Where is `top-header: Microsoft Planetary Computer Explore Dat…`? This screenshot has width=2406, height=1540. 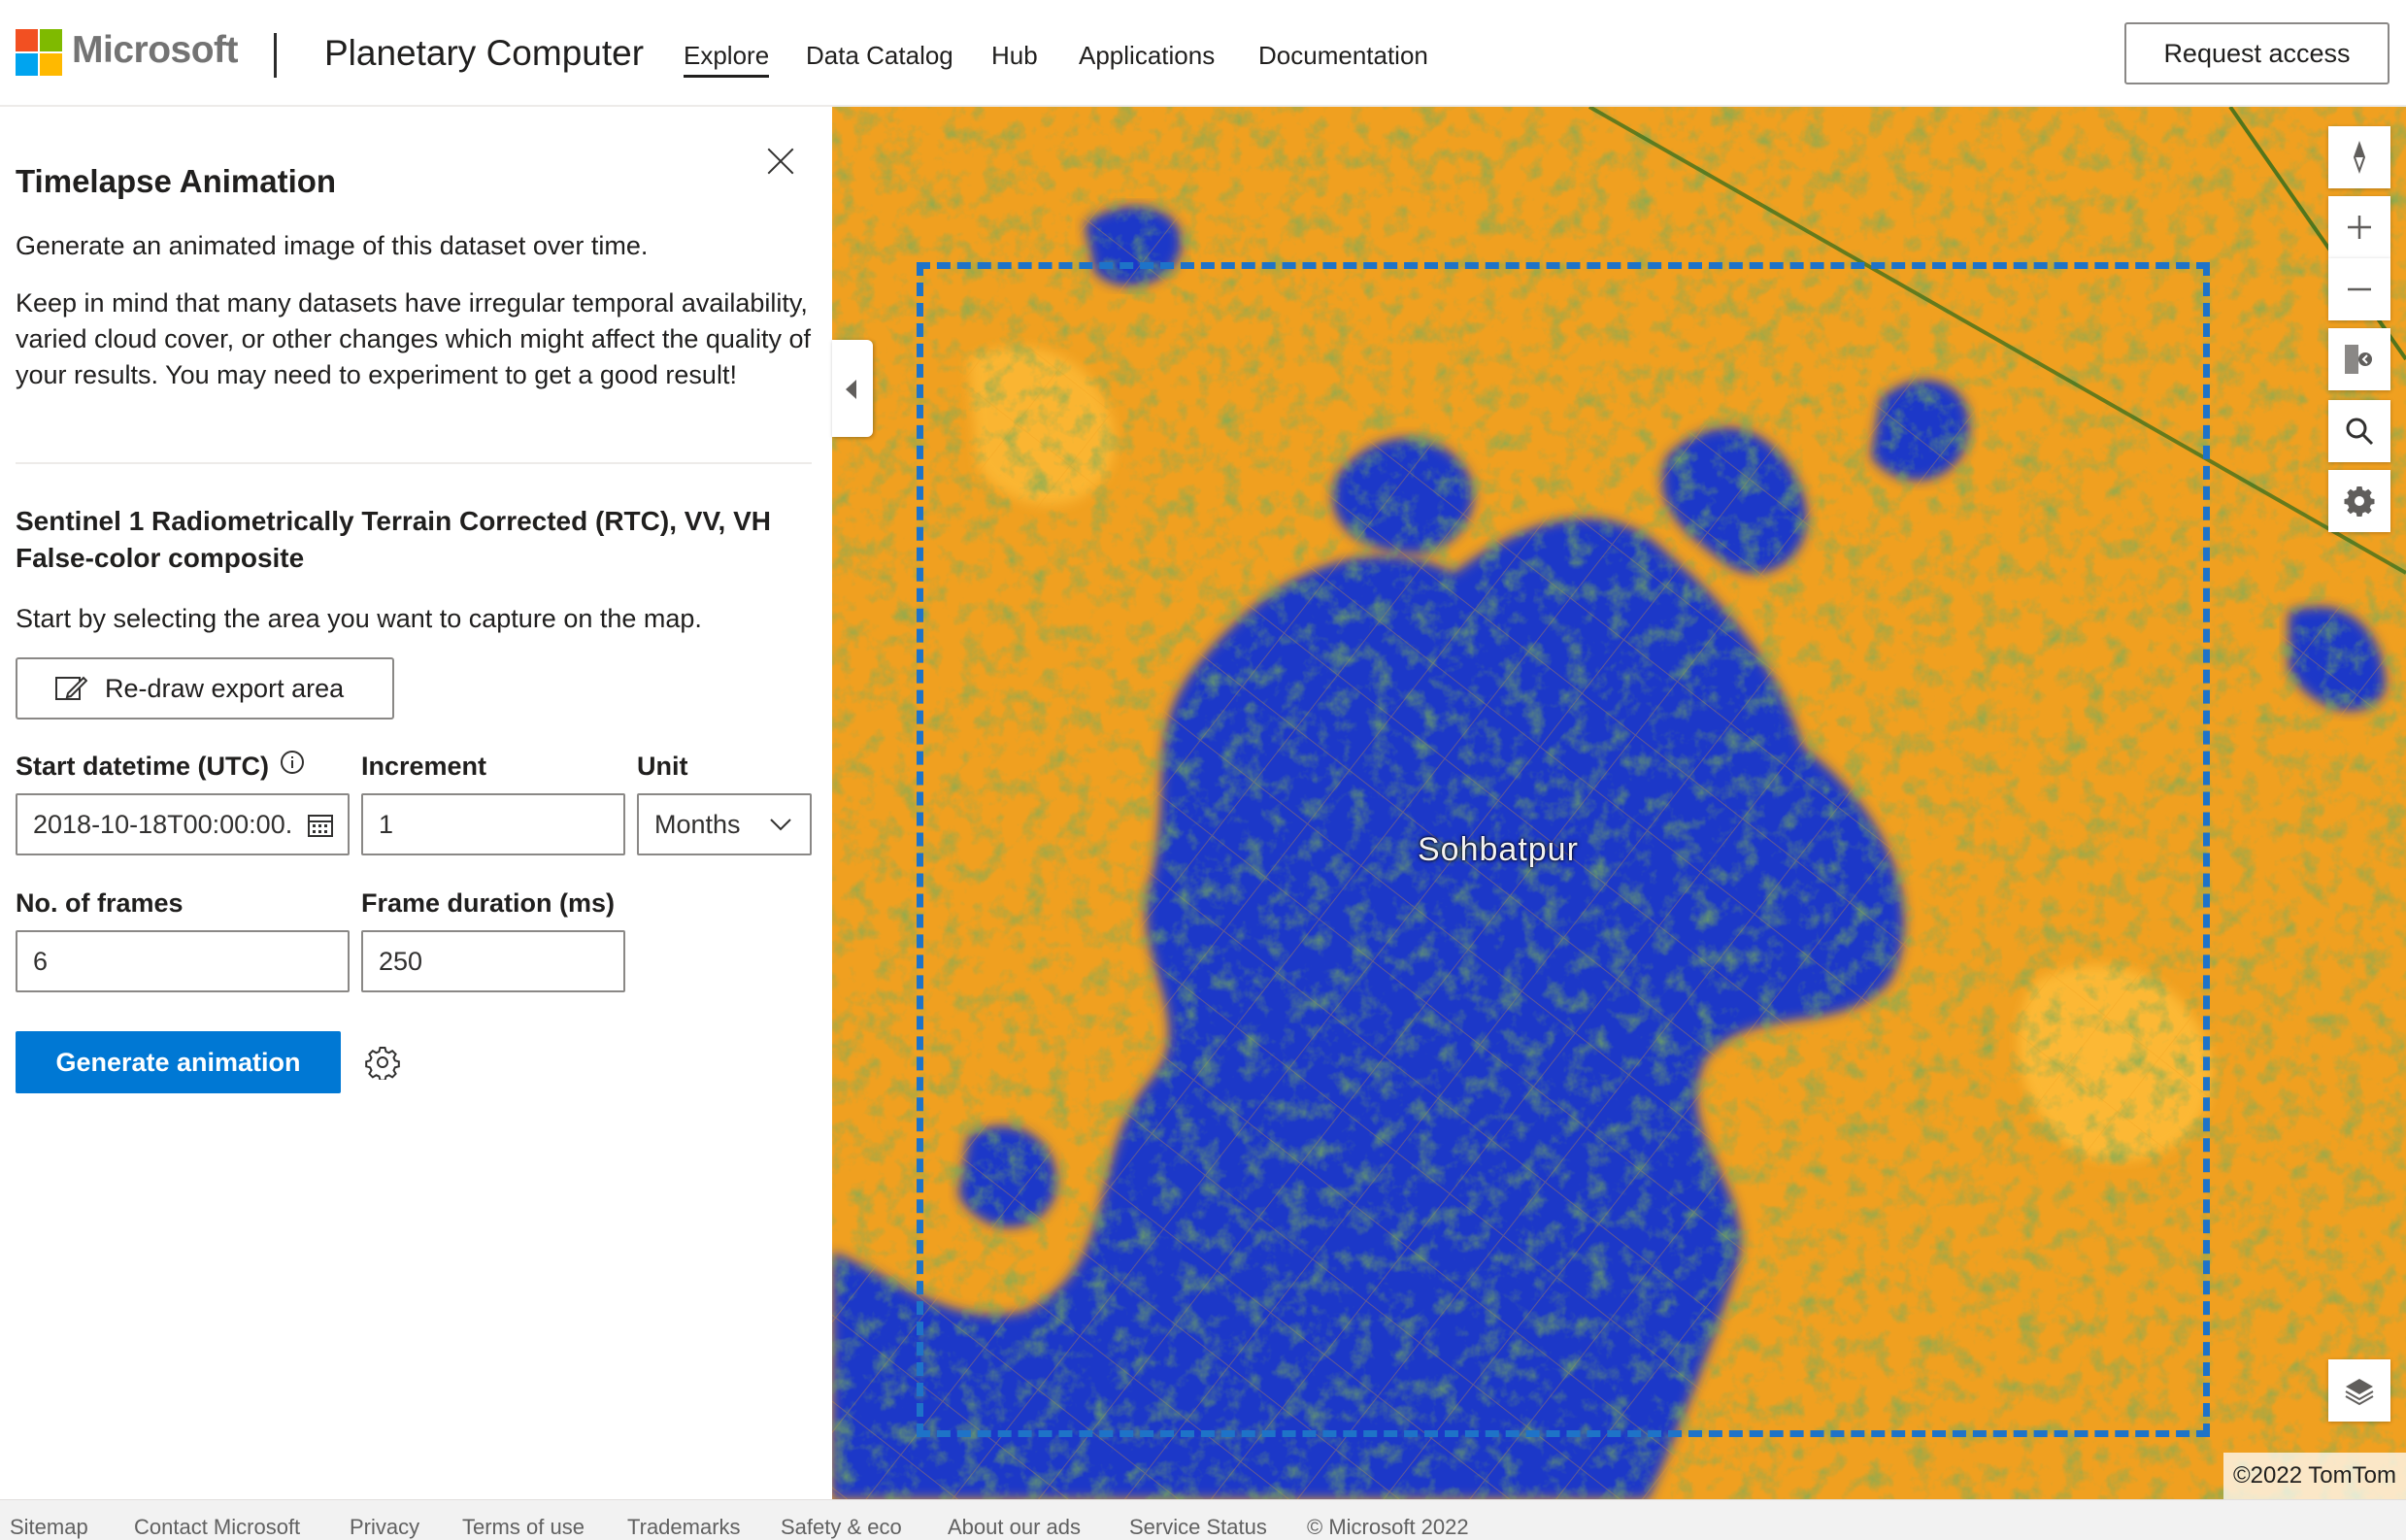 top-header: Microsoft Planetary Computer Explore Dat… is located at coordinates (1203, 53).